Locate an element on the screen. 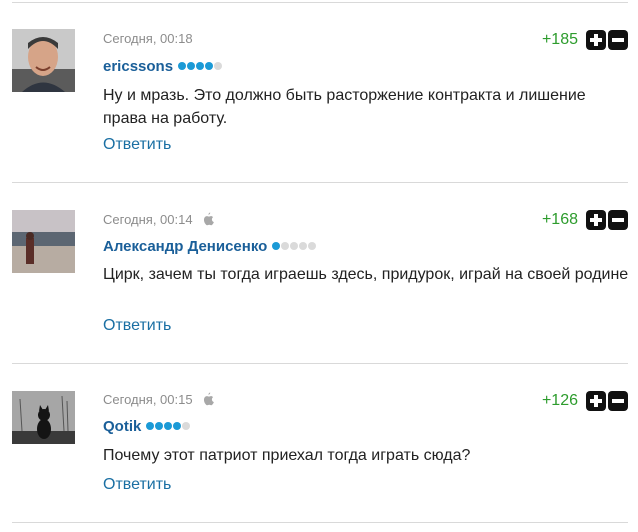 The image size is (638, 532). timestamp: Сегодня, 00:15 is located at coordinates (148, 399).